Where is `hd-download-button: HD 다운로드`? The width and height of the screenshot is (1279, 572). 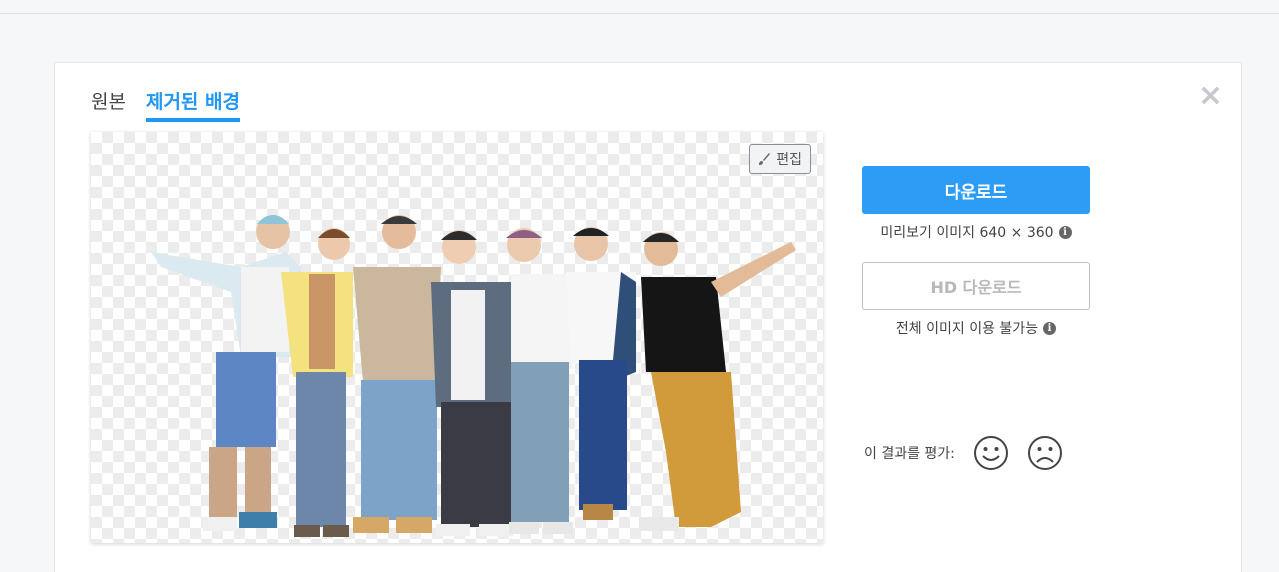
hd-download-button: HD 다운로드 is located at coordinates (976, 286).